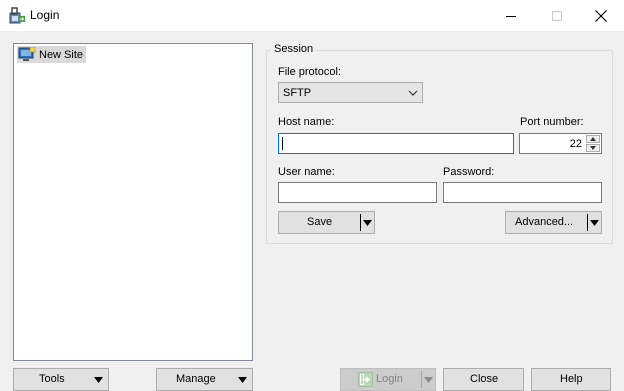 This screenshot has height=391, width=624. I want to click on tools-button: Tools, so click(61, 379).